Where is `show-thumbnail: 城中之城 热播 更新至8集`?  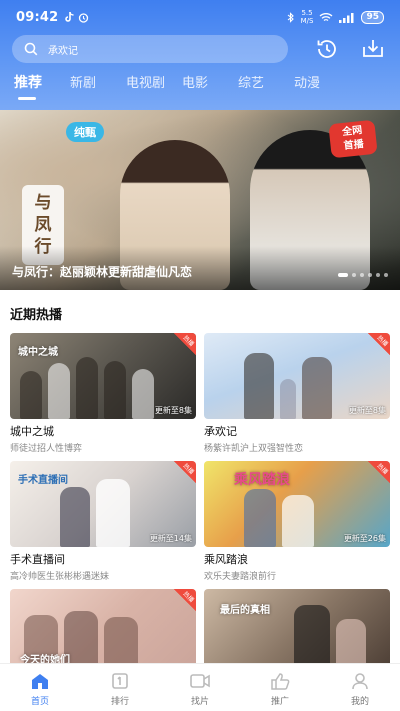 show-thumbnail: 城中之城 热播 更新至8集 is located at coordinates (103, 376).